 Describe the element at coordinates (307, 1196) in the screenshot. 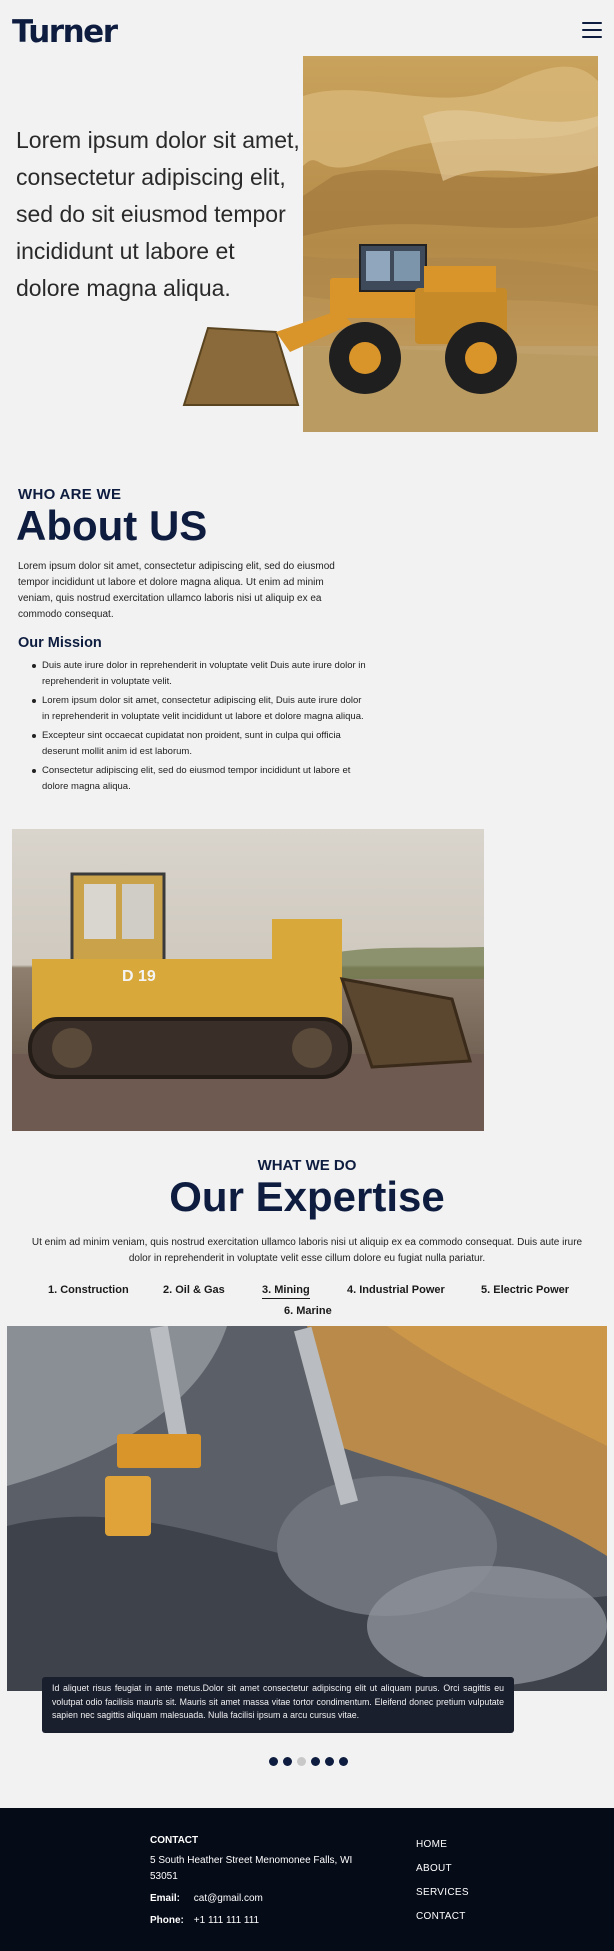

I see `expertise-title: Our Expertise` at that location.